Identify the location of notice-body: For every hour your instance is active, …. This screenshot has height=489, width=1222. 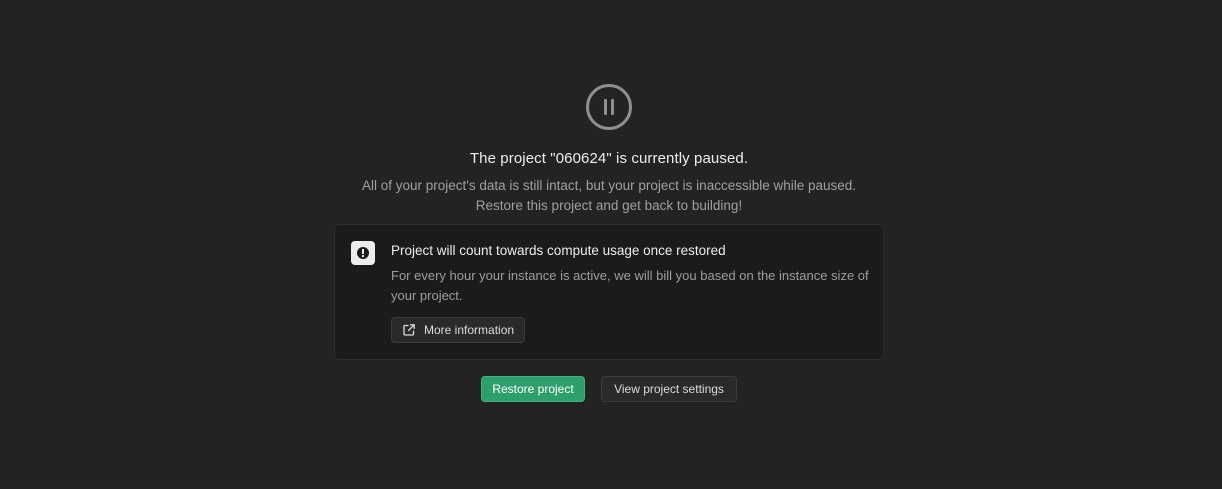
(630, 285).